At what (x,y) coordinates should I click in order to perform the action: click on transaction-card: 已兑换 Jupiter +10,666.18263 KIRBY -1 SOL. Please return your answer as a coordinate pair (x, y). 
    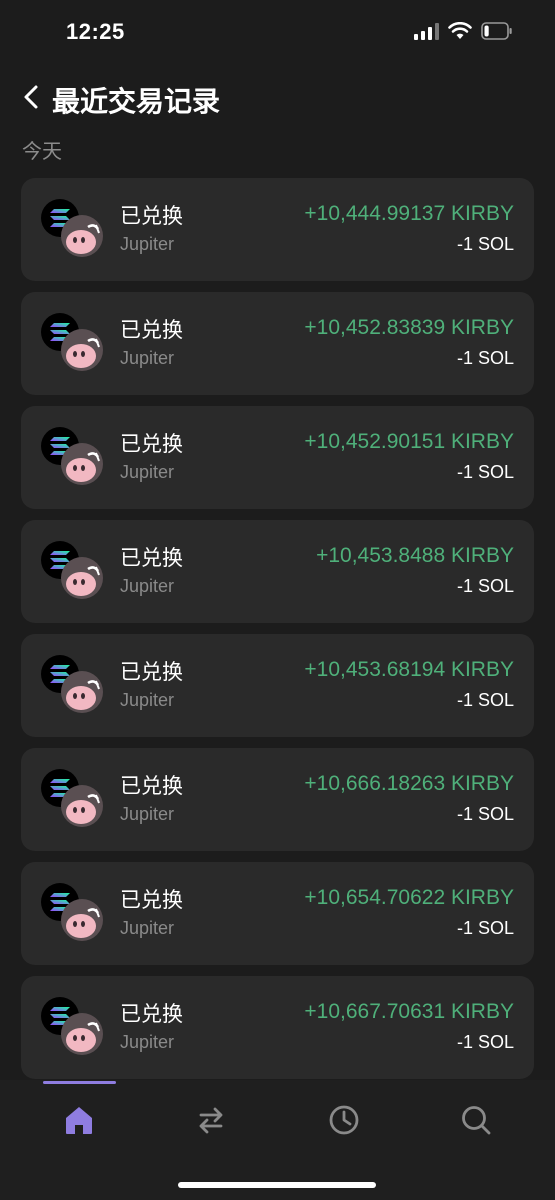
    Looking at the image, I should click on (277, 799).